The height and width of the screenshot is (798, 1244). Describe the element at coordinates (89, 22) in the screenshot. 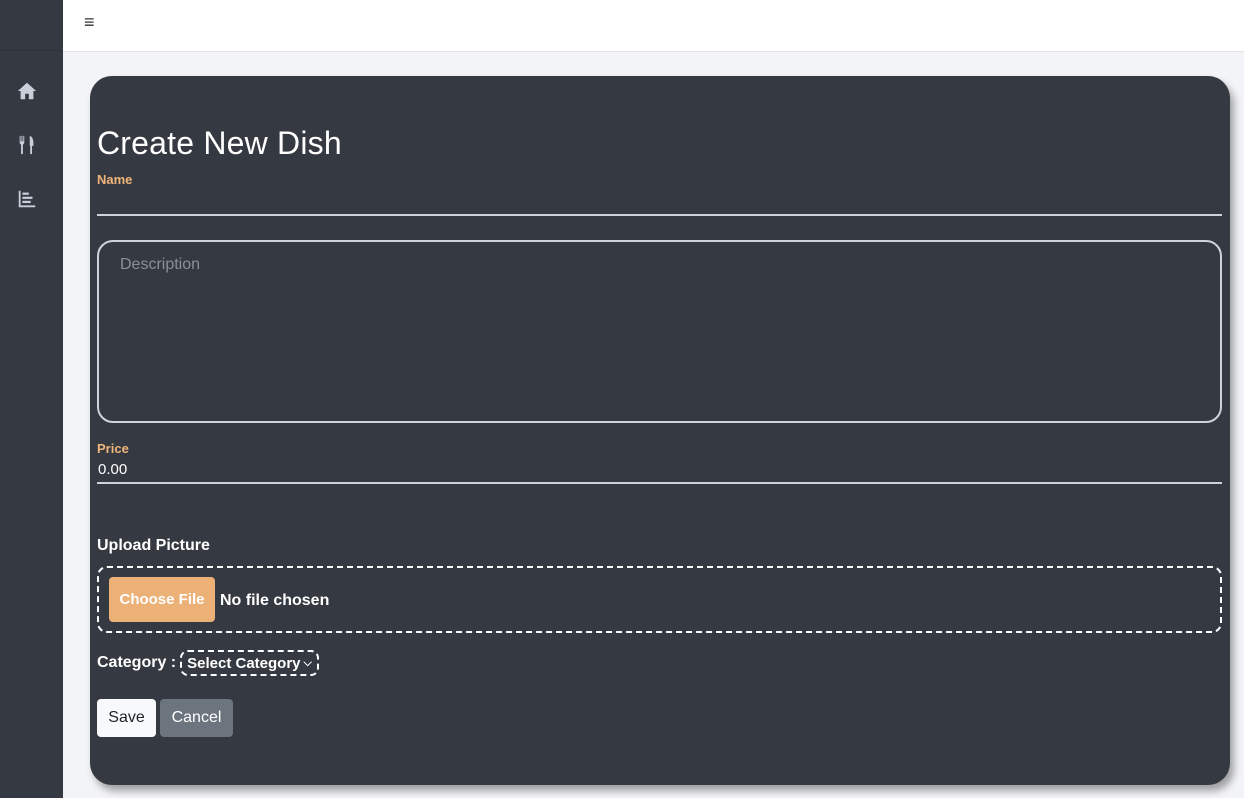

I see `hamburger-menu-icon: ≡` at that location.